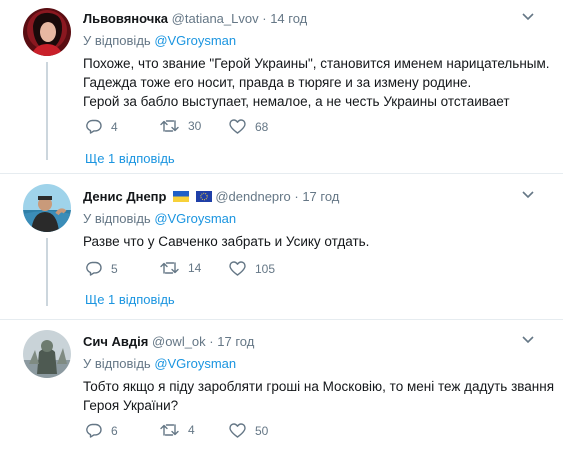 This screenshot has height=453, width=563. What do you see at coordinates (180, 126) in the screenshot?
I see `retweet-button: 30` at bounding box center [180, 126].